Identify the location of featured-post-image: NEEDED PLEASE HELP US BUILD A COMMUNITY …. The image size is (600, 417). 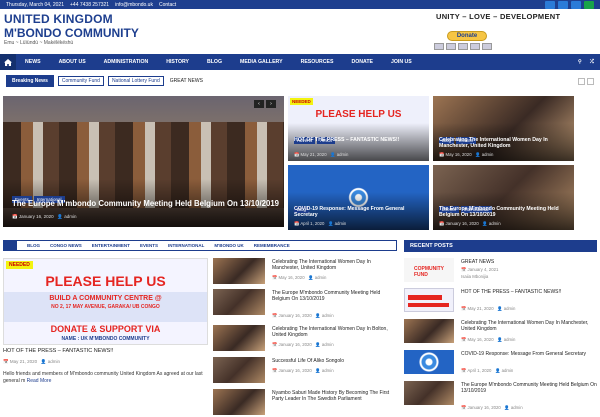
(105, 301).